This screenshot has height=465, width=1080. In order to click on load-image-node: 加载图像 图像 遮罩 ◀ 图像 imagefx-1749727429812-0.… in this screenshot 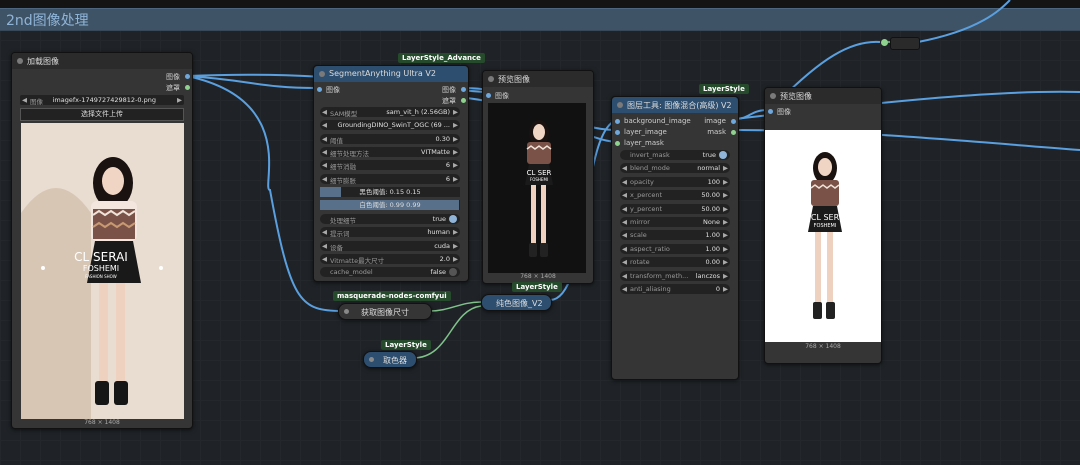, I will do `click(102, 240)`.